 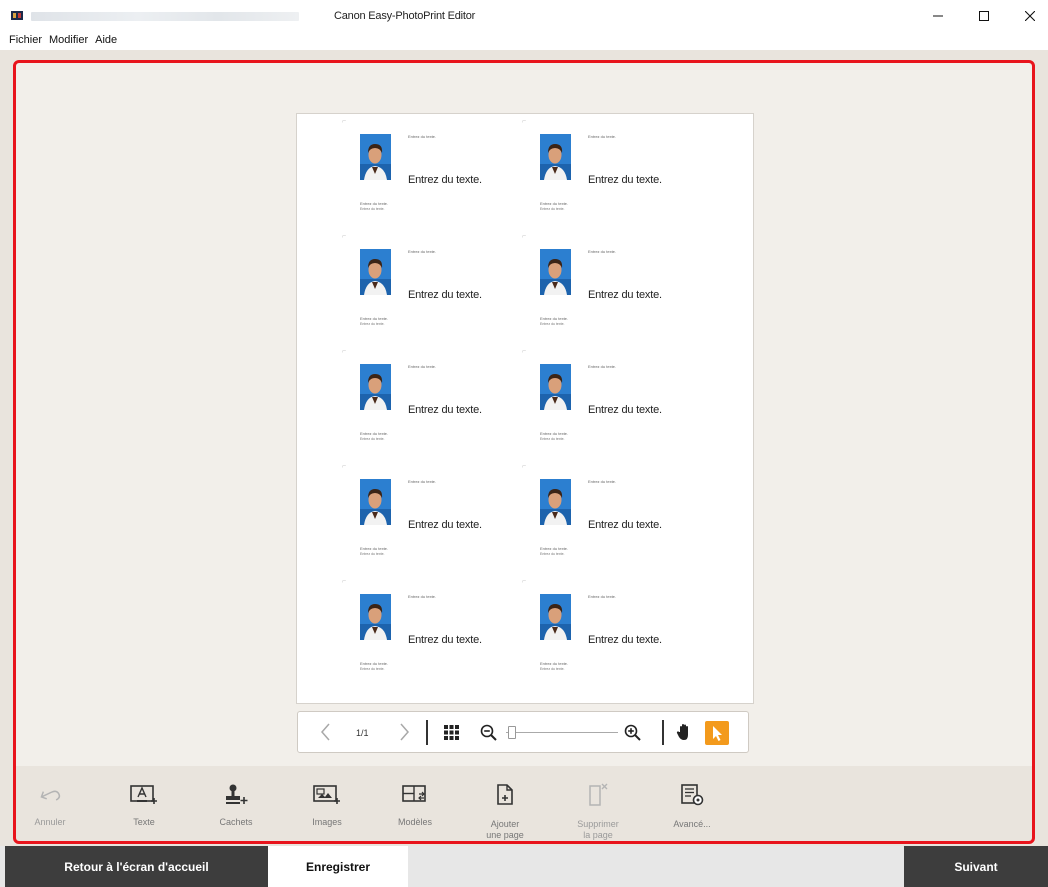 I want to click on minimize-button, so click(x=938, y=15).